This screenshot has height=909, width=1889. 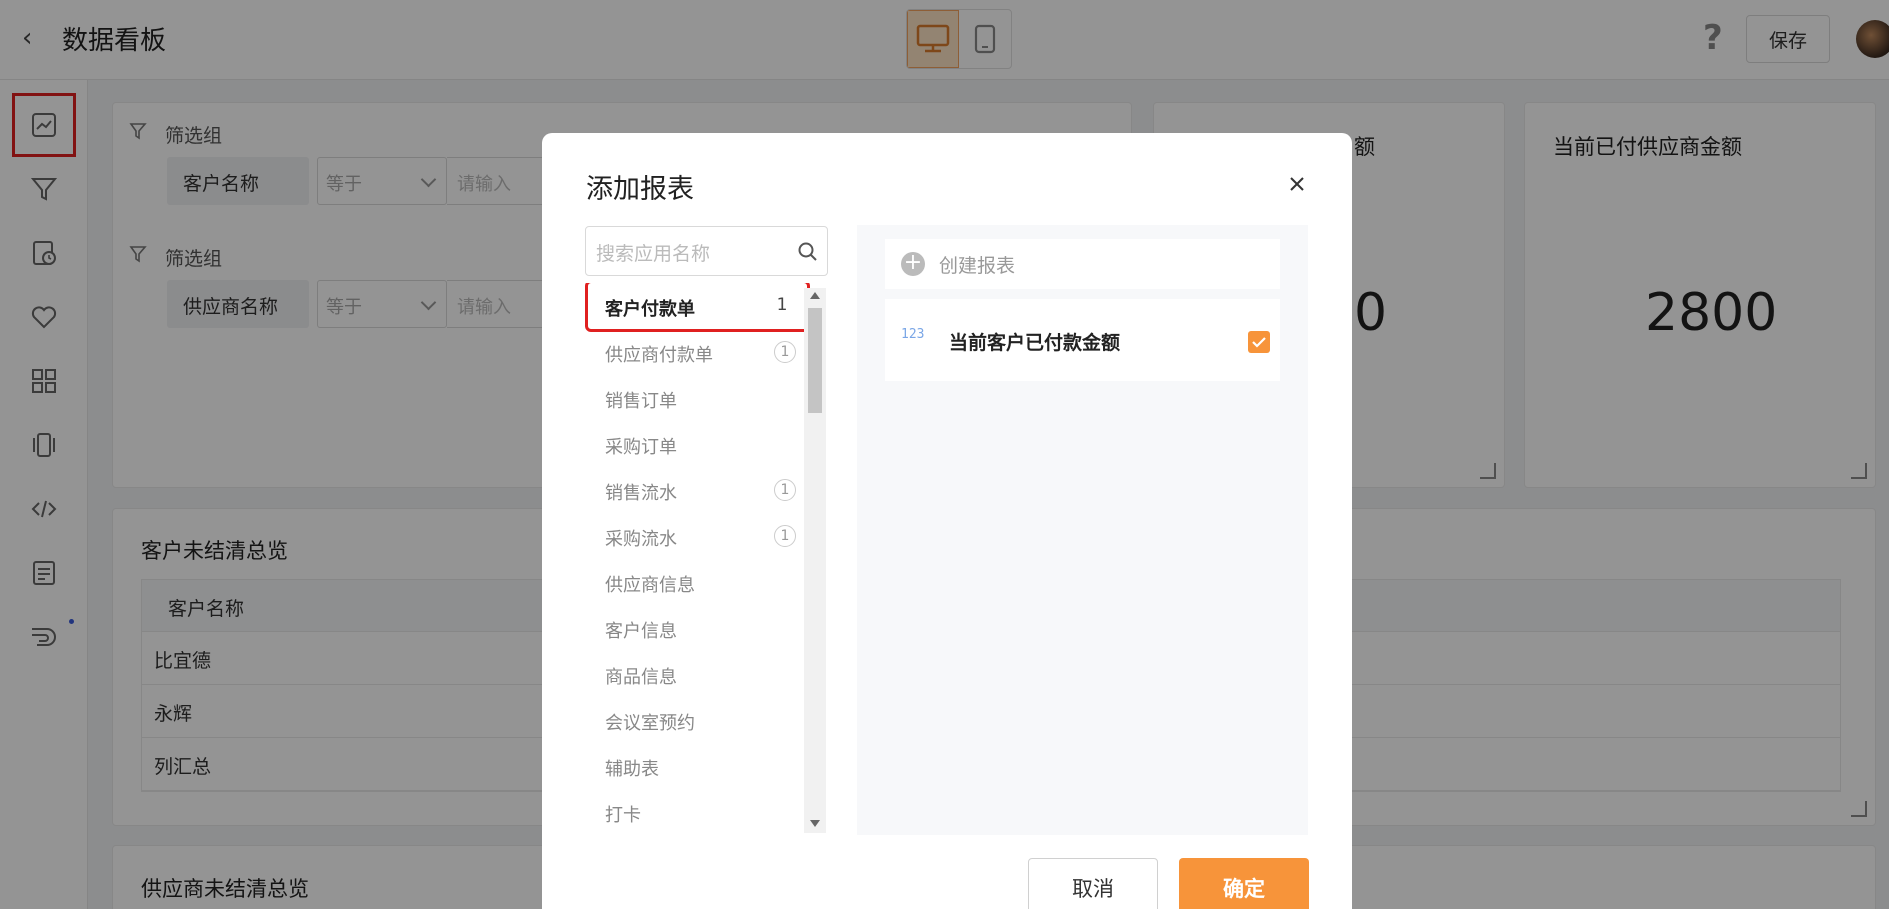 What do you see at coordinates (977, 266) in the screenshot?
I see `create-report-label: 创建报表` at bounding box center [977, 266].